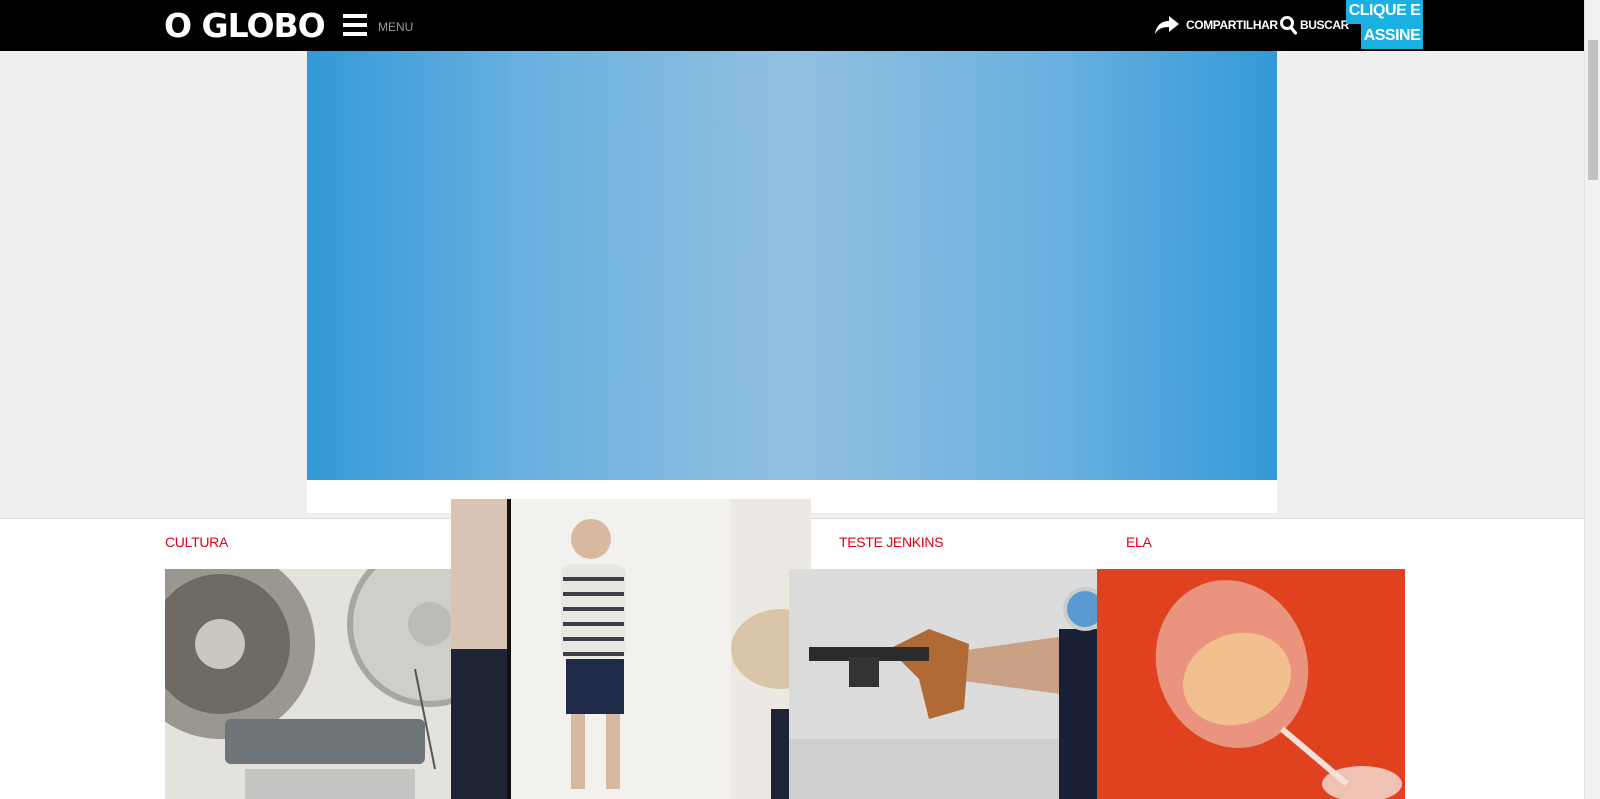 Image resolution: width=1600 pixels, height=799 pixels. Describe the element at coordinates (1167, 25) in the screenshot. I see `share-arrow-icon` at that location.